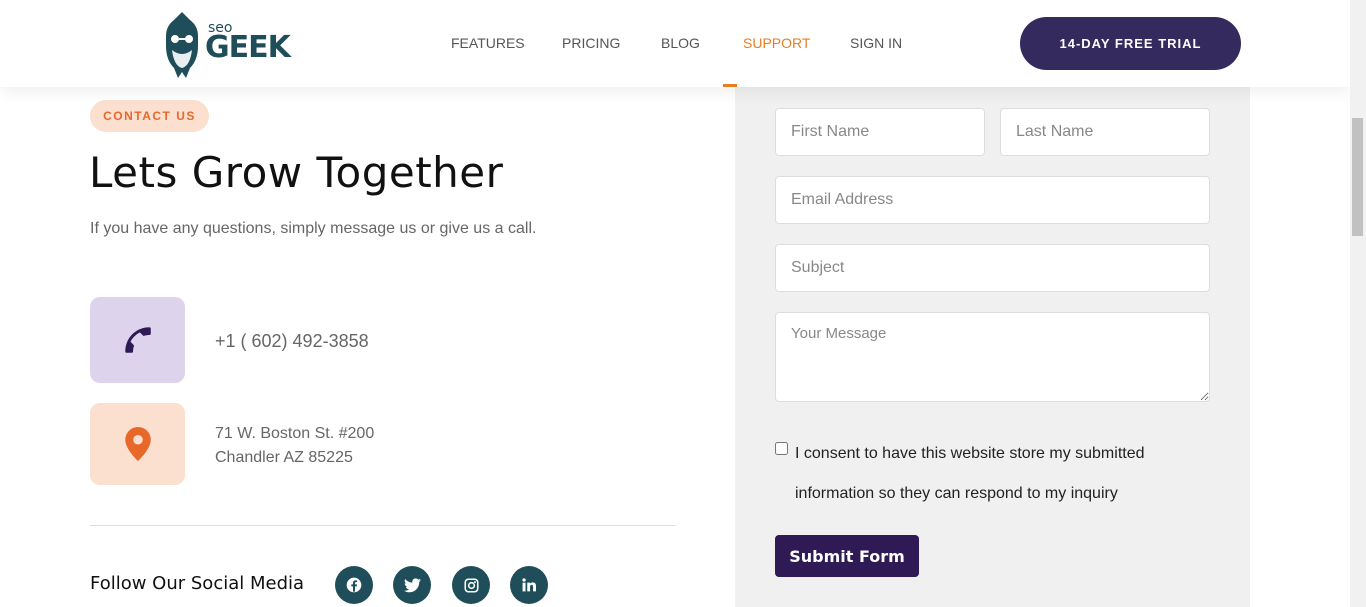  What do you see at coordinates (248, 47) in the screenshot?
I see `logo-text-big: GEEK` at bounding box center [248, 47].